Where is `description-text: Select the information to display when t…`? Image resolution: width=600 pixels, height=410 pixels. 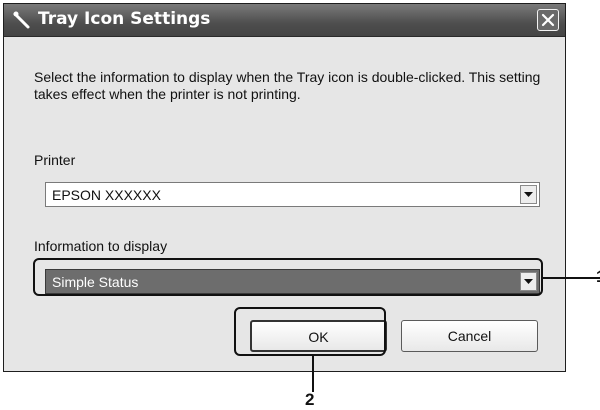
description-text: Select the information to display when t… is located at coordinates (287, 85).